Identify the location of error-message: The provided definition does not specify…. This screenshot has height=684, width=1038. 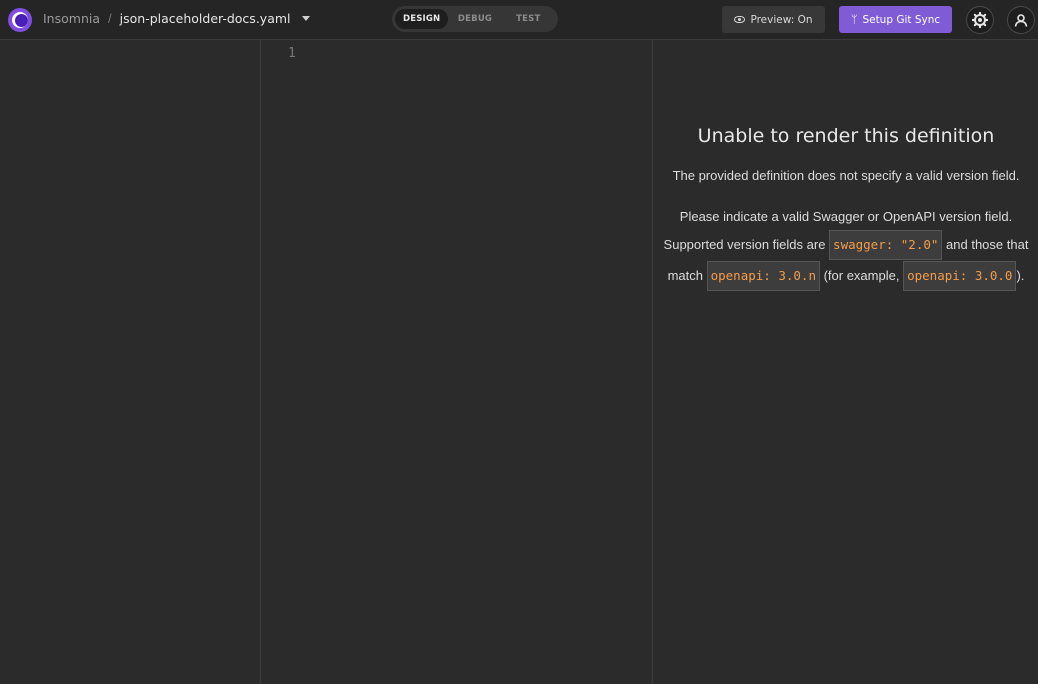
(846, 175).